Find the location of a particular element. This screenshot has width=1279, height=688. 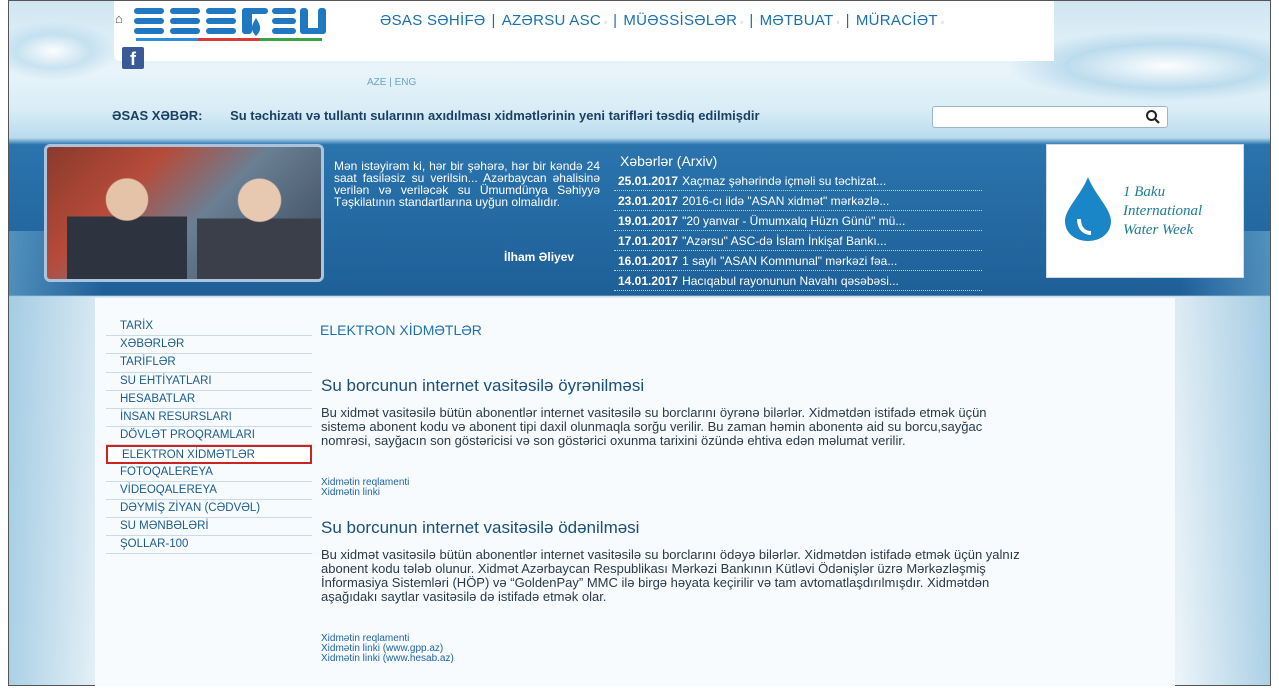

water-week-line: 1 Baku is located at coordinates (1144, 192).